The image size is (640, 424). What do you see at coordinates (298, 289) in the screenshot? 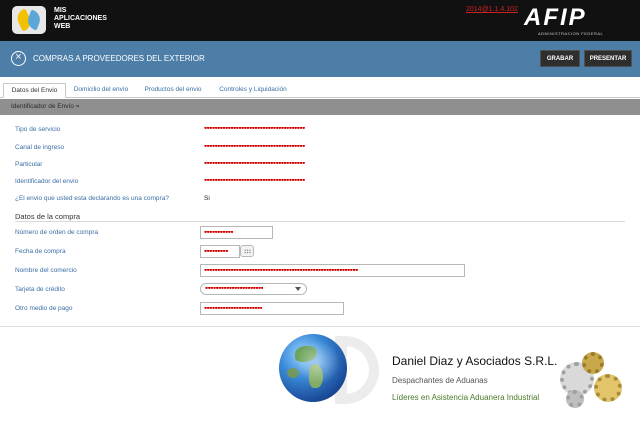
I see `chevron-down-icon` at bounding box center [298, 289].